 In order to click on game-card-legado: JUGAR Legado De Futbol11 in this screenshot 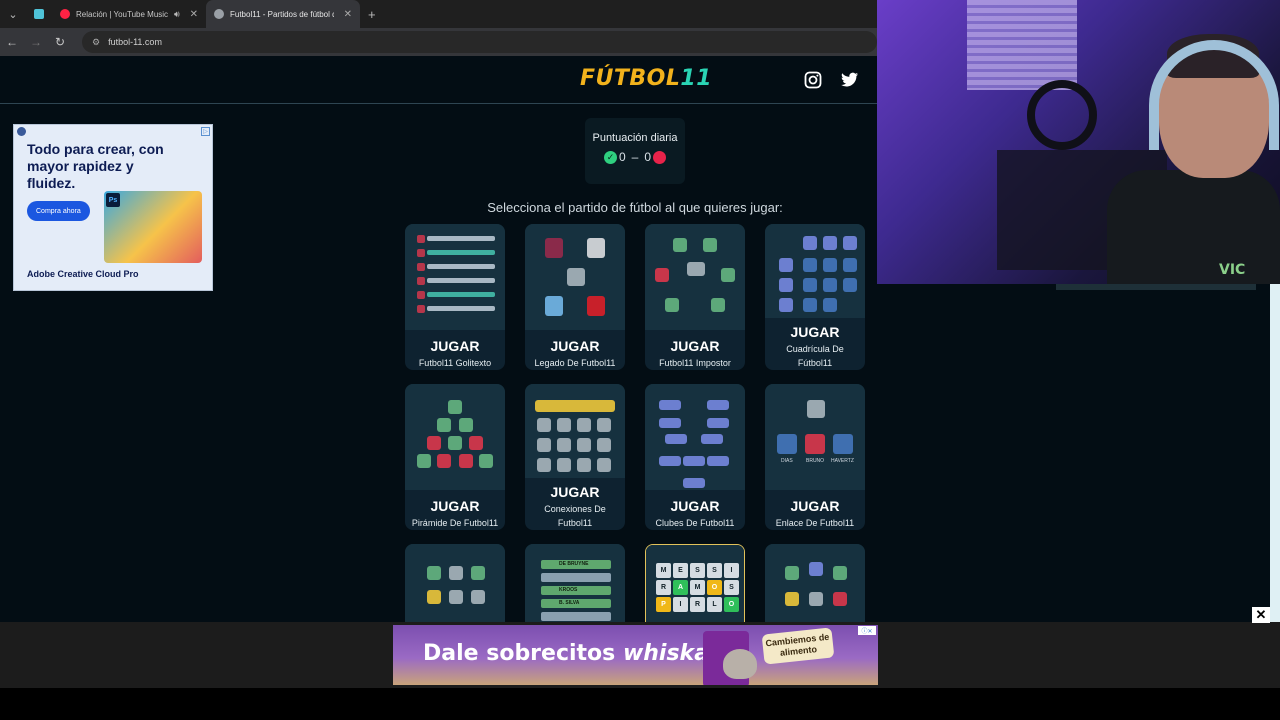, I will do `click(575, 297)`.